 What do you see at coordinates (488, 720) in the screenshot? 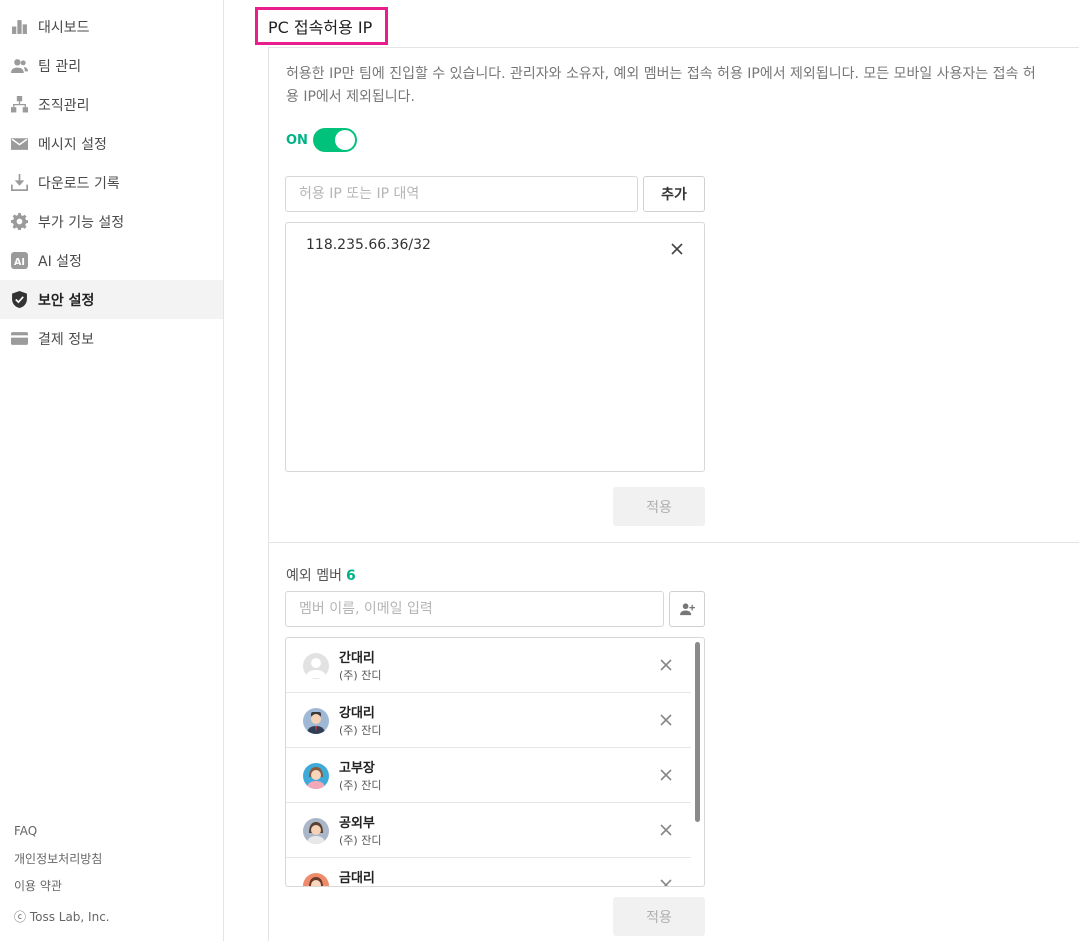
I see `member-row: 강대리 (주) 잔디` at bounding box center [488, 720].